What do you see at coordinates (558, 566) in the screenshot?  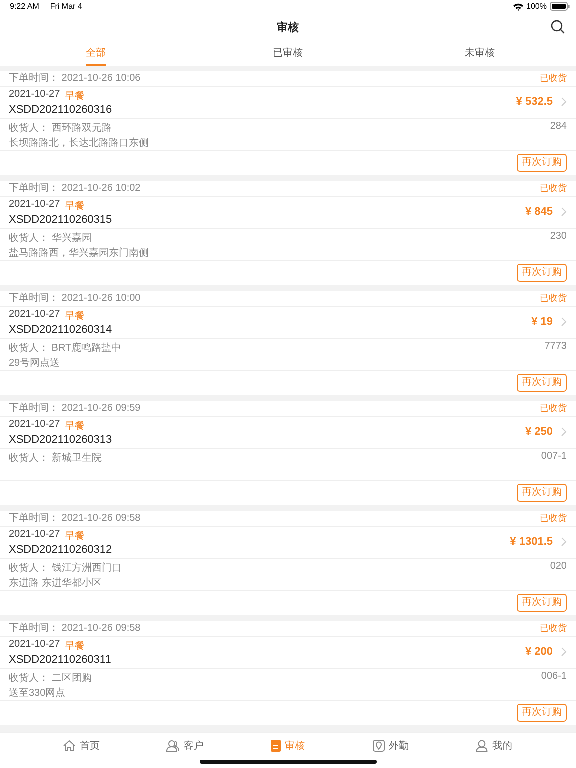 I see `receiver-code: 020` at bounding box center [558, 566].